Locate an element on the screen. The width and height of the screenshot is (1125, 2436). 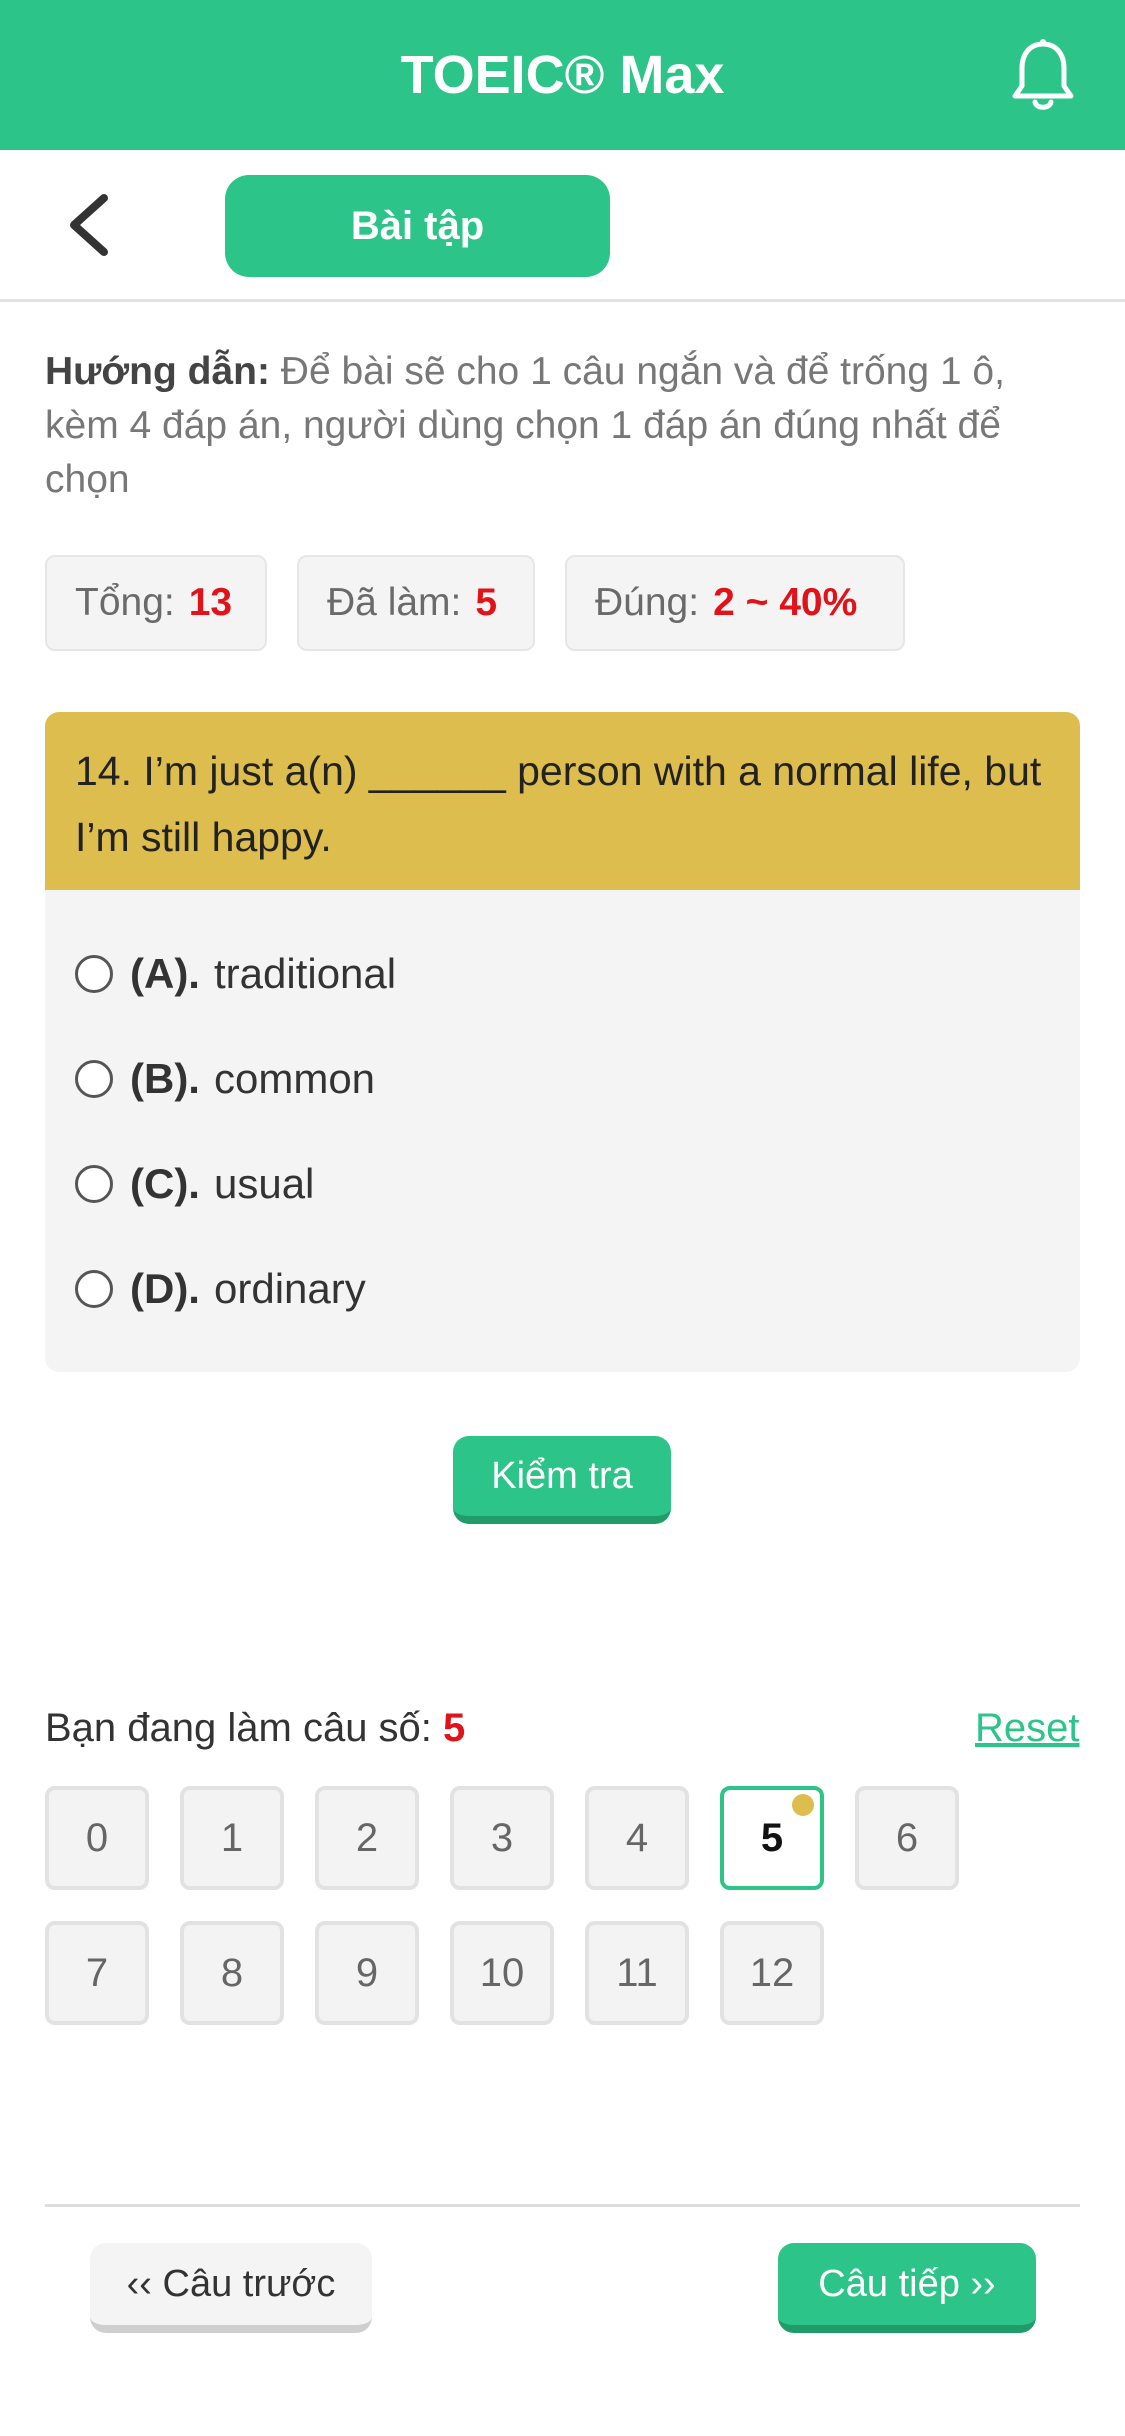
radio-d is located at coordinates (94, 1289).